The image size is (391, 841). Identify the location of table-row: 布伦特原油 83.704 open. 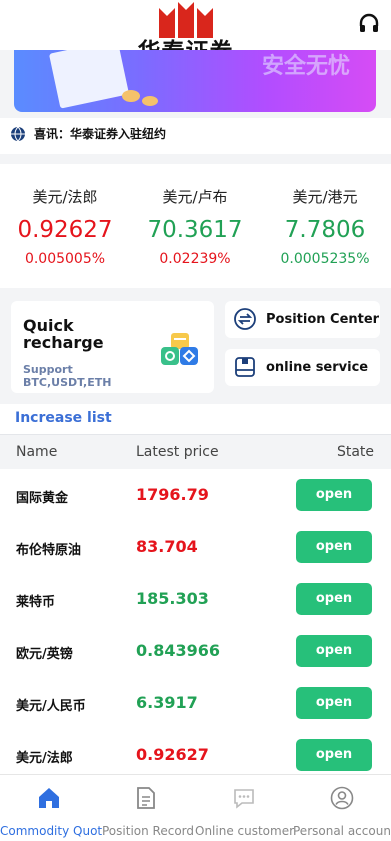
(195, 547).